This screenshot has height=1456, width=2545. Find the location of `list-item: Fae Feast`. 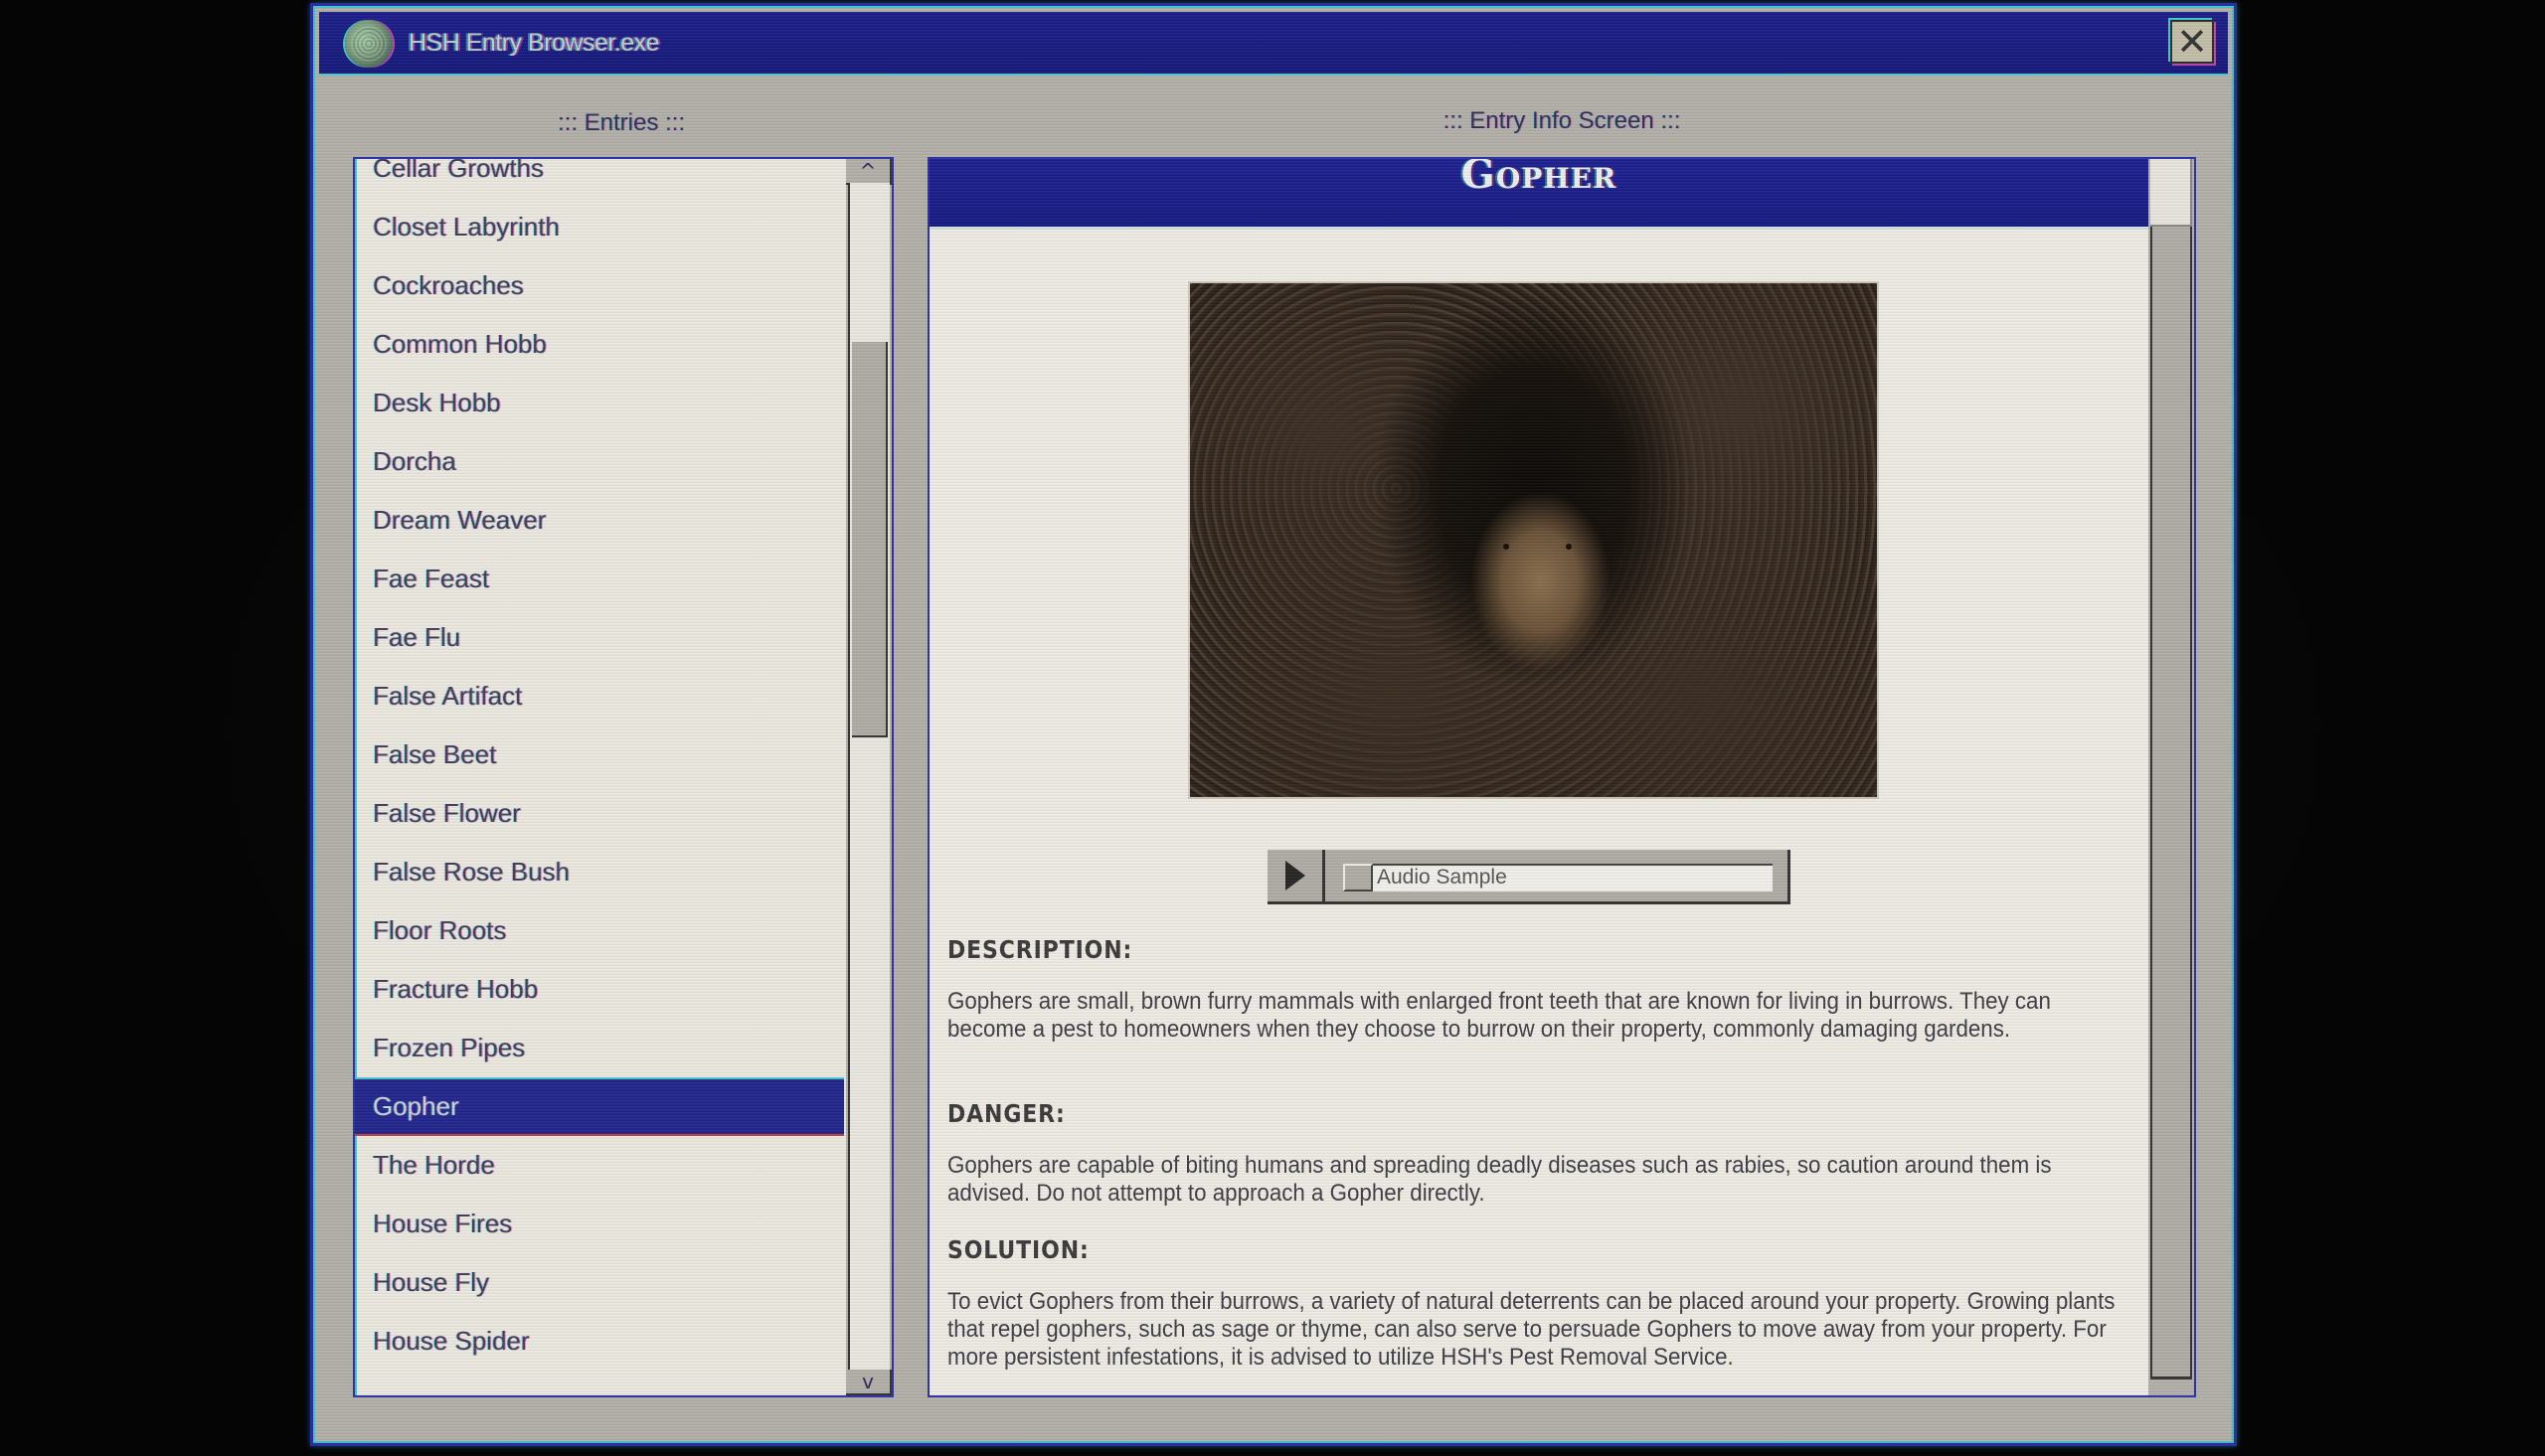

list-item: Fae Feast is located at coordinates (599, 579).